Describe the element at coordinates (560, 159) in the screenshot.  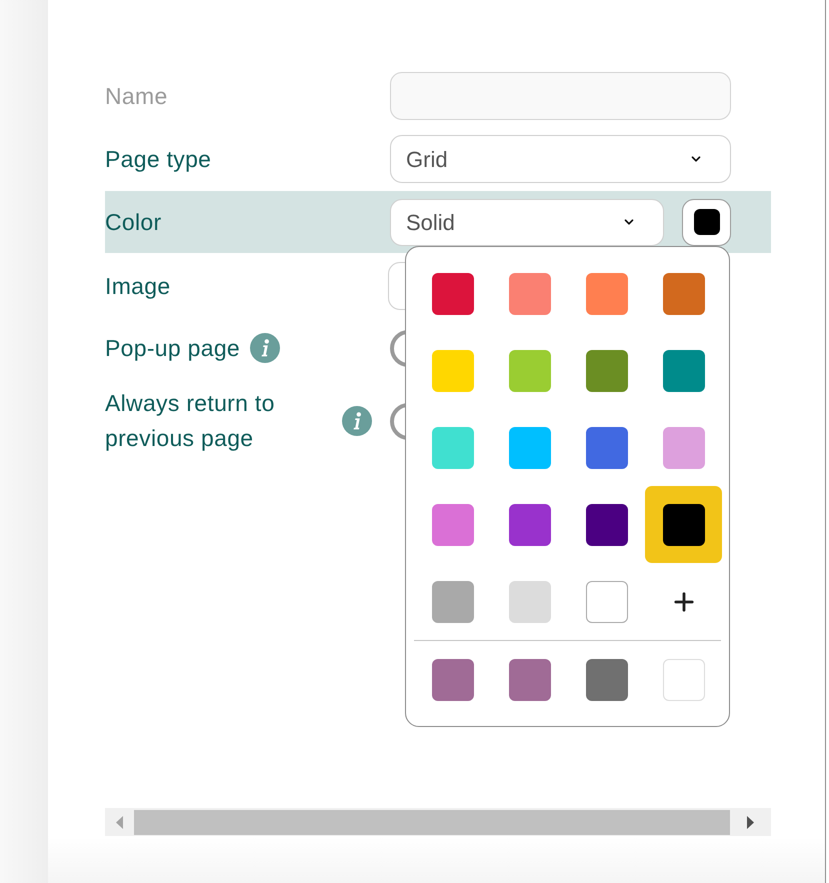
I see `page-type-select: Grid` at that location.